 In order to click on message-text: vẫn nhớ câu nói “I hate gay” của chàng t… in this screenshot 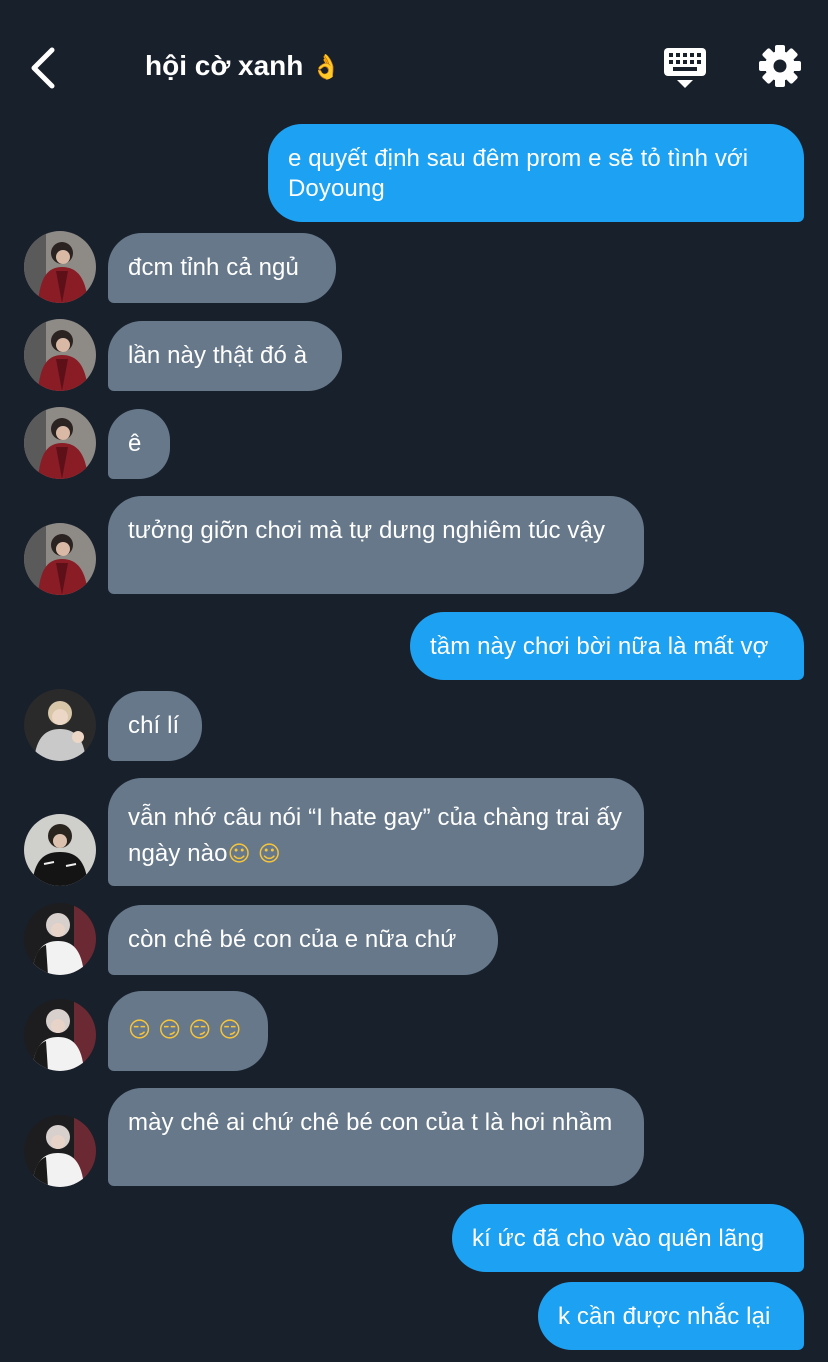, I will do `click(375, 835)`.